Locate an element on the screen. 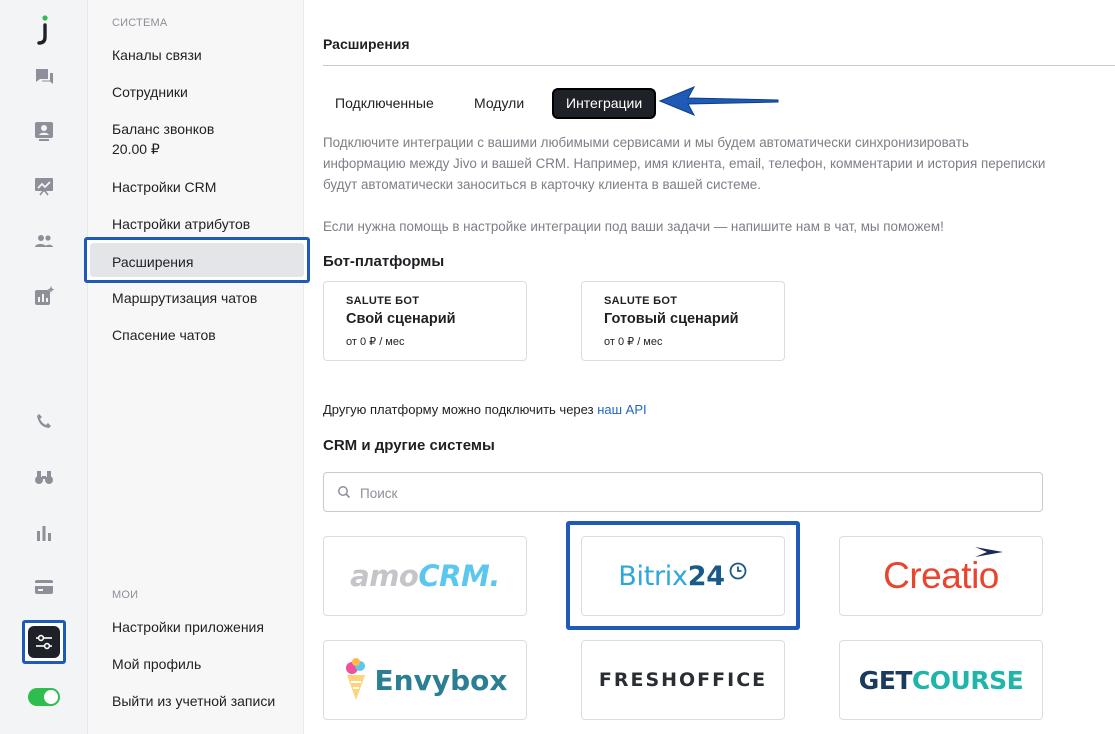 This screenshot has height=734, width=1115. nav-item-label: Каналы связи is located at coordinates (157, 55).